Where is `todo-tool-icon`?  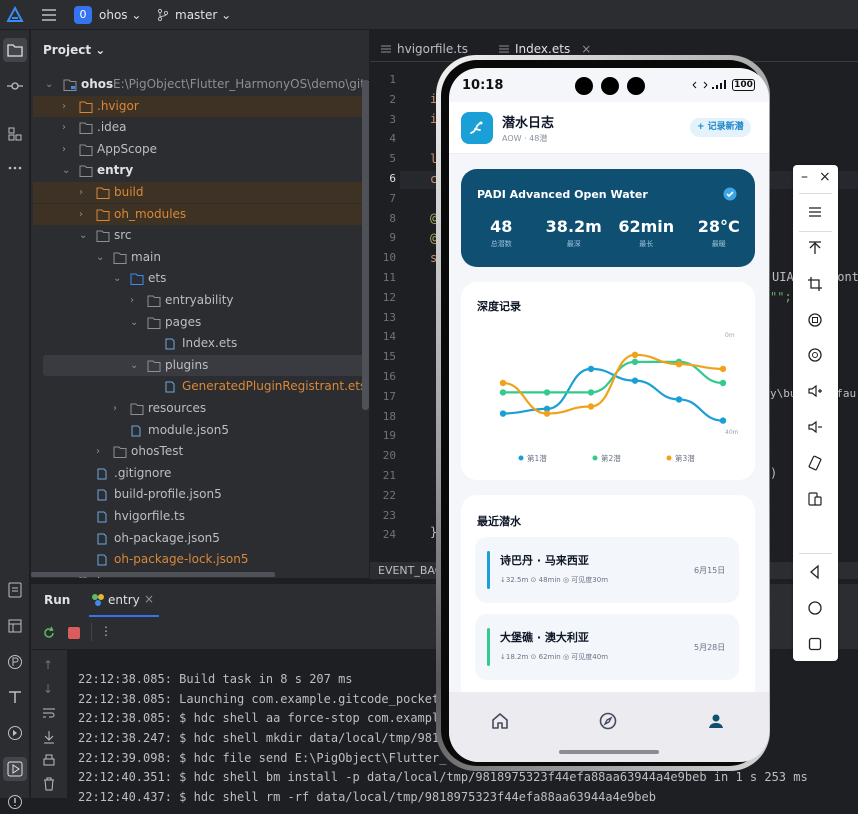
todo-tool-icon is located at coordinates (15, 590).